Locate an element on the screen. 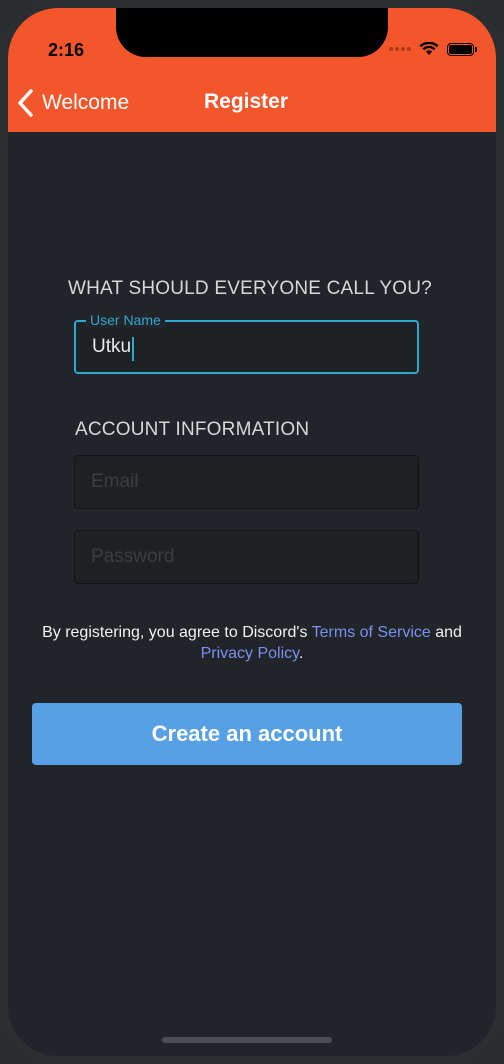 The image size is (504, 1064). email-field is located at coordinates (246, 482).